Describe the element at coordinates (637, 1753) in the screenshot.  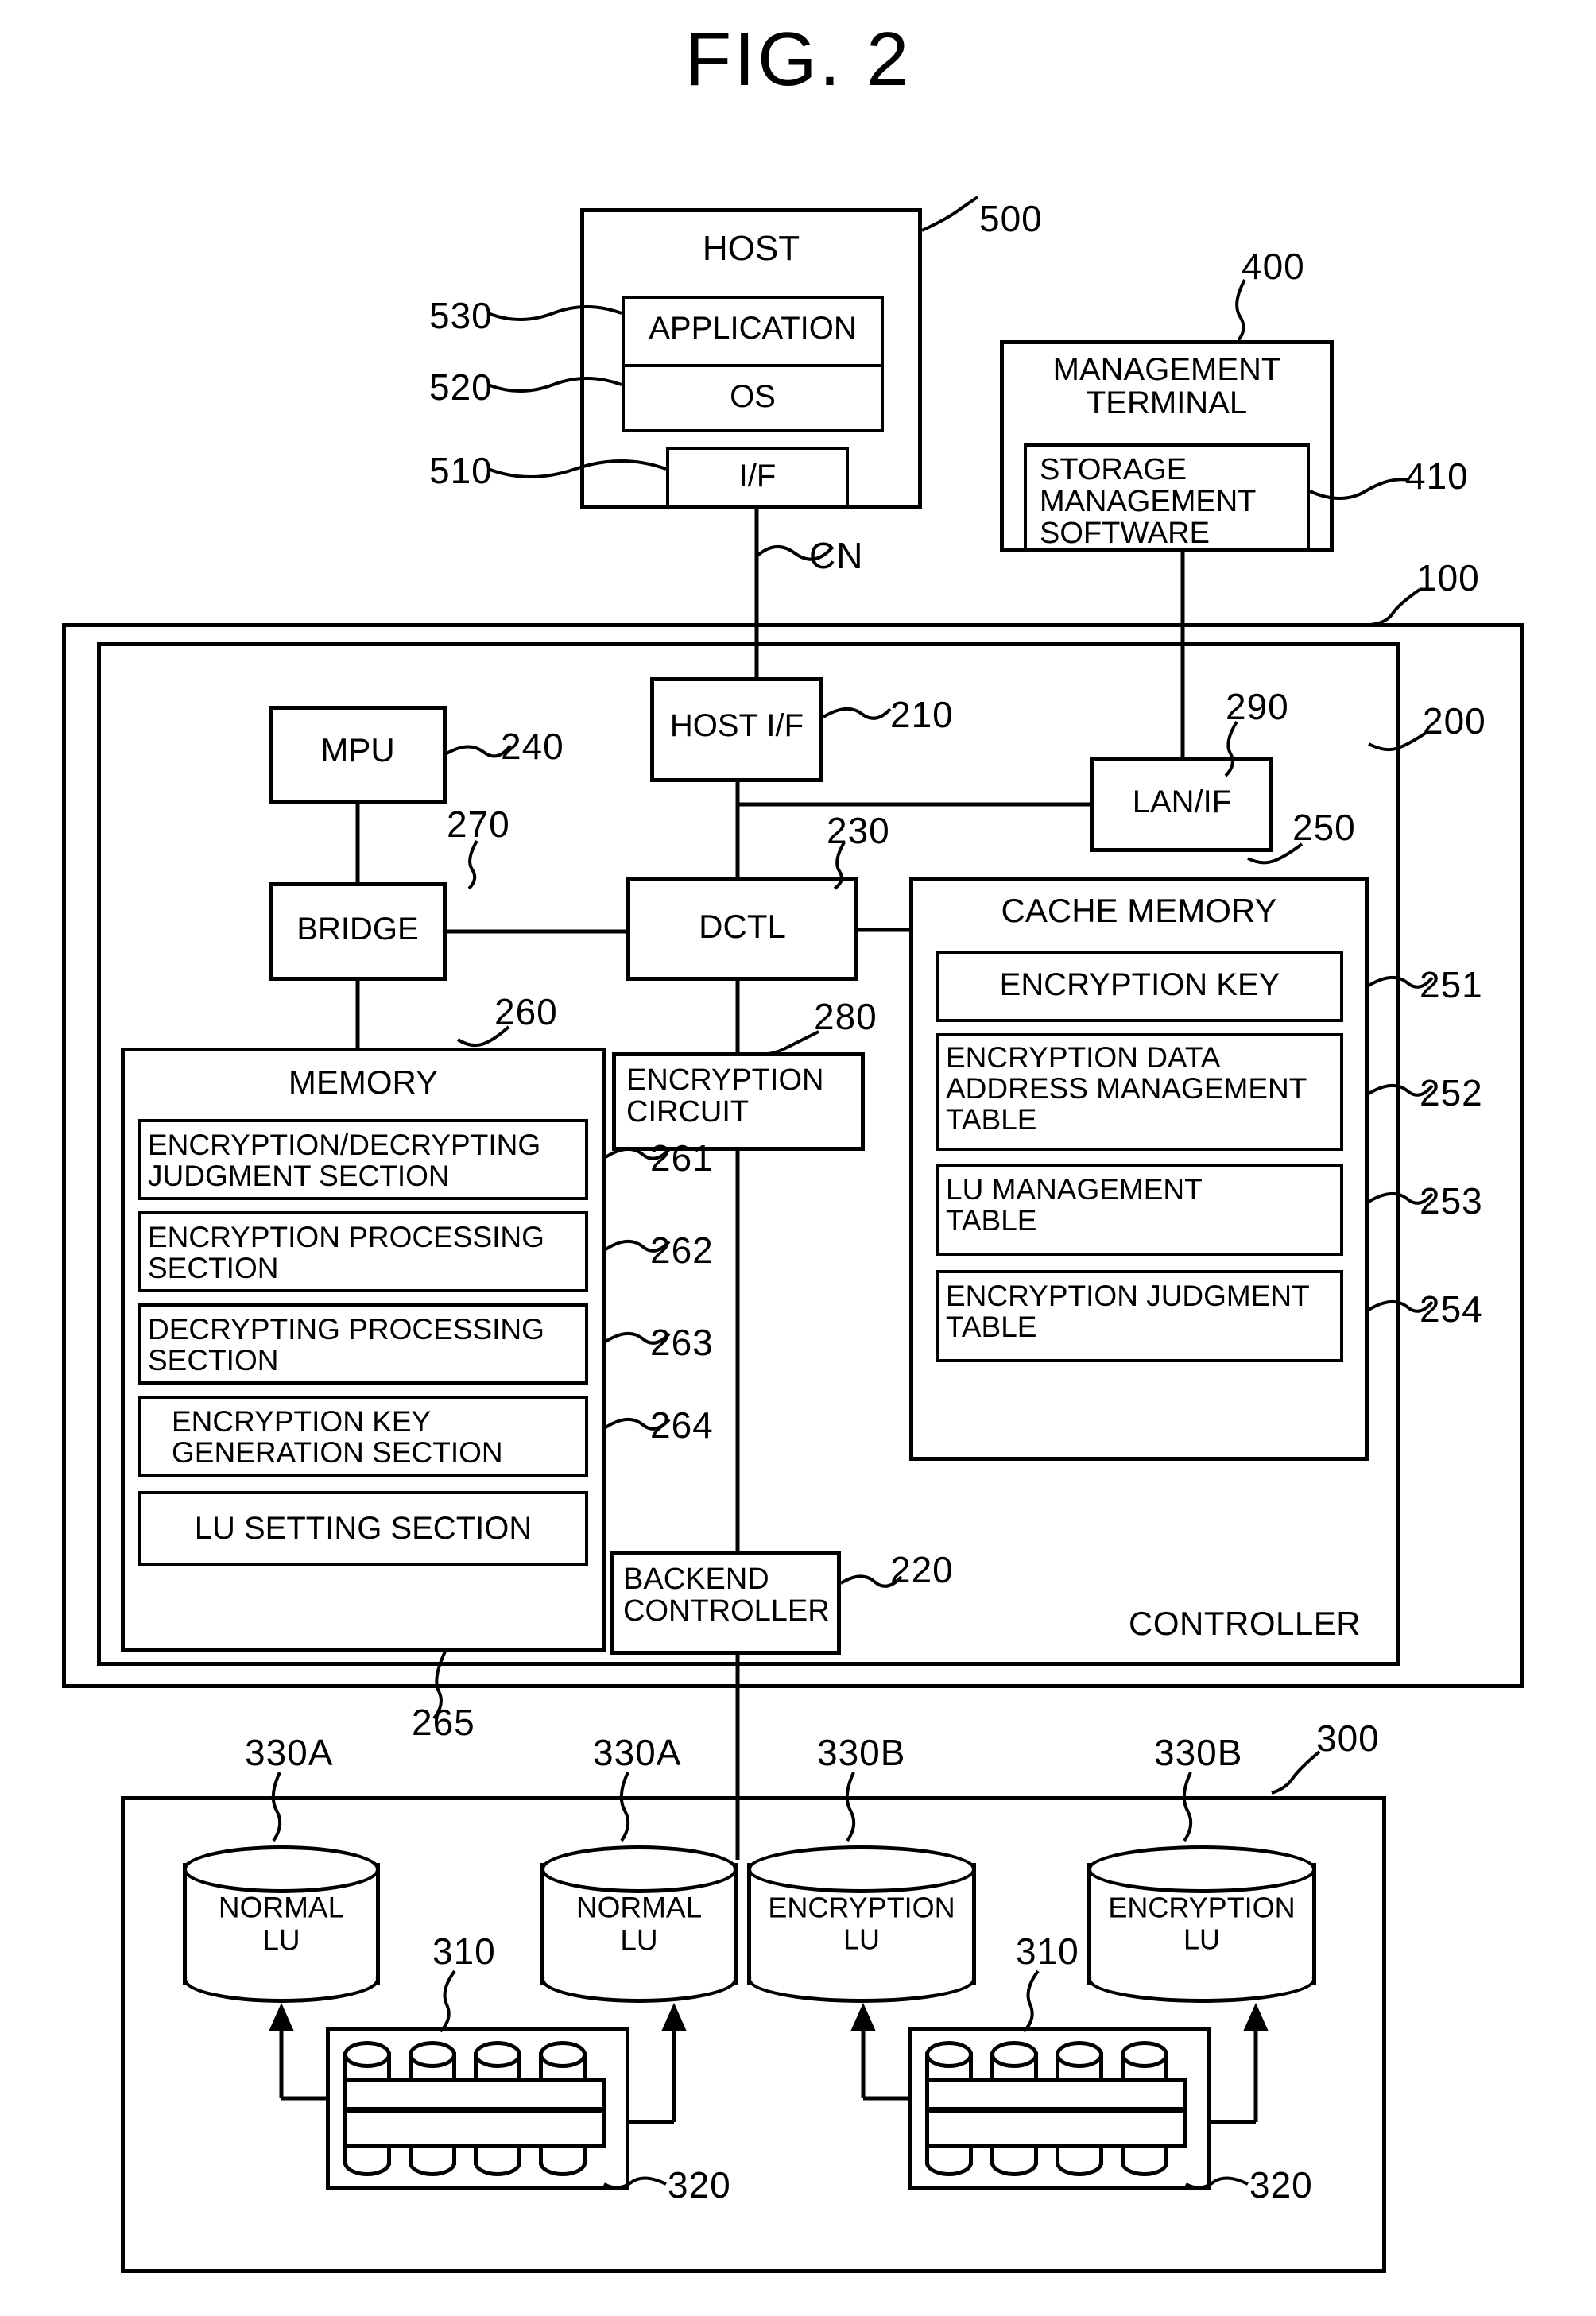
I see `logical-unit-1-ref: 330A` at that location.